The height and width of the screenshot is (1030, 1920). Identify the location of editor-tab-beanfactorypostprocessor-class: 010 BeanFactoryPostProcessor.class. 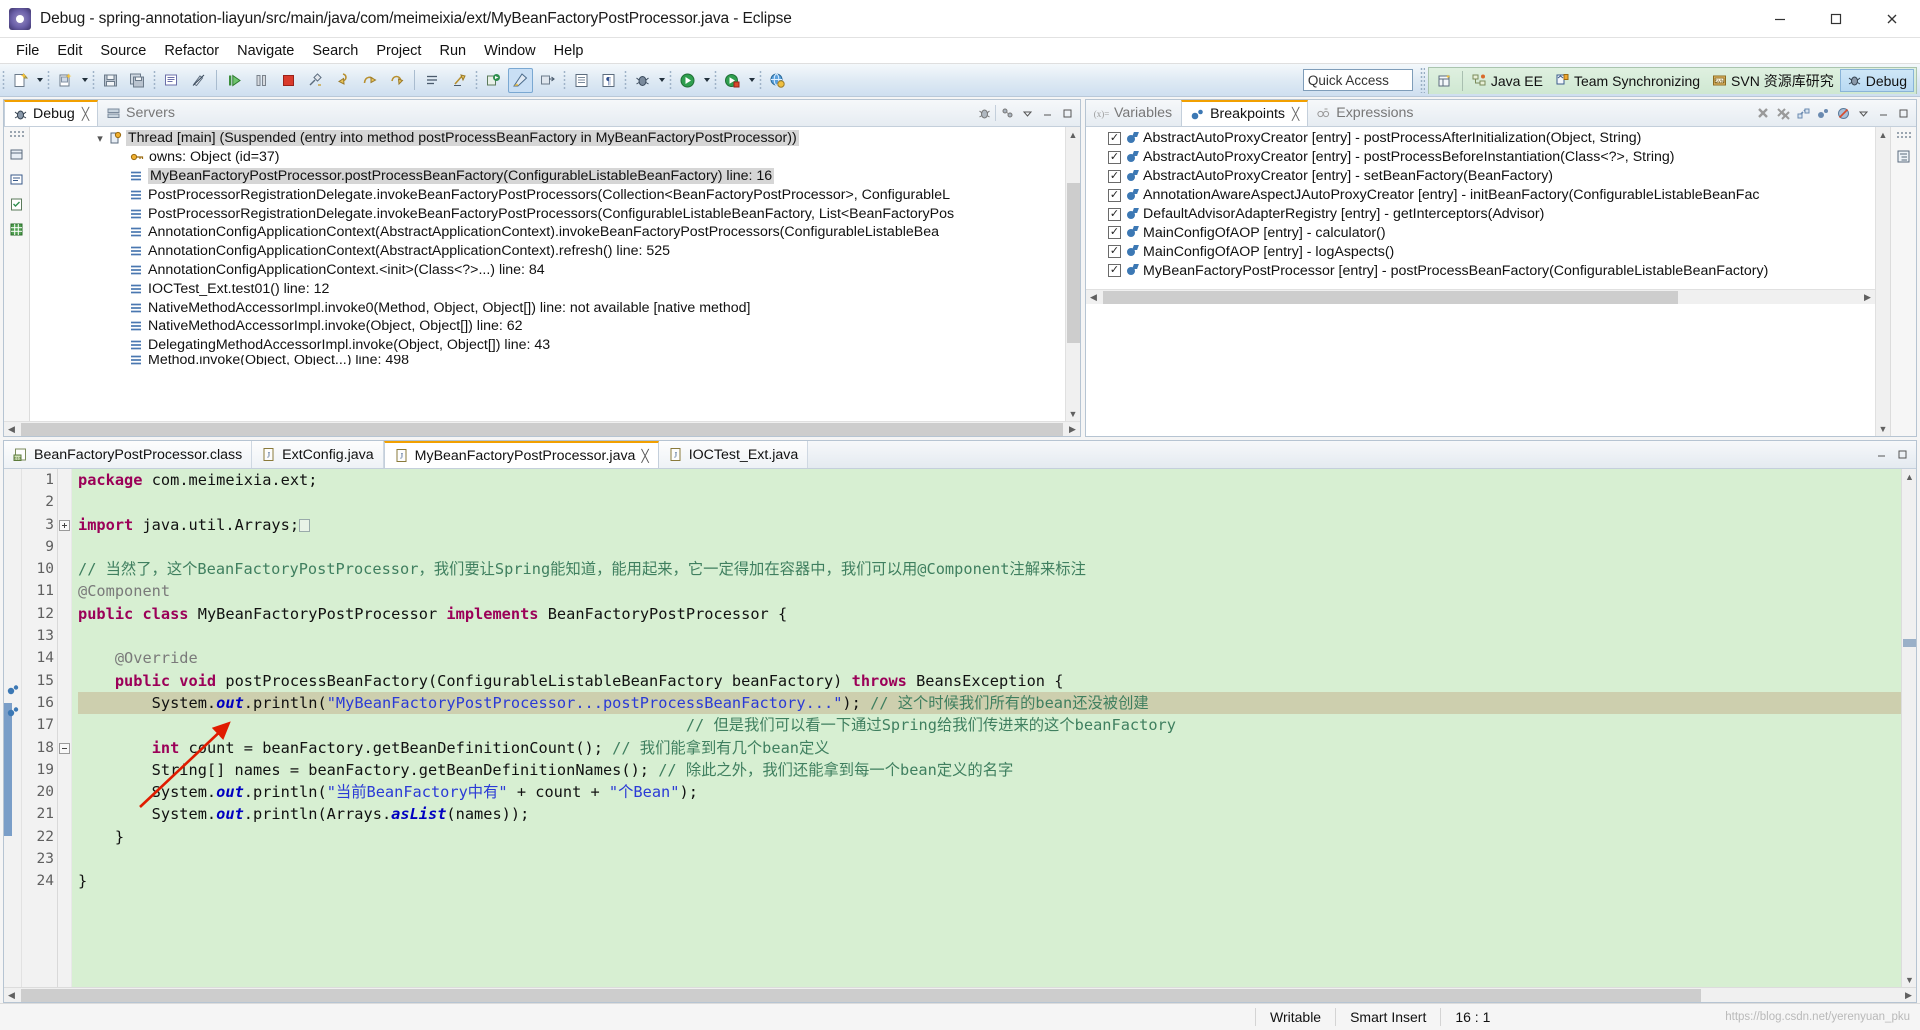
(128, 454).